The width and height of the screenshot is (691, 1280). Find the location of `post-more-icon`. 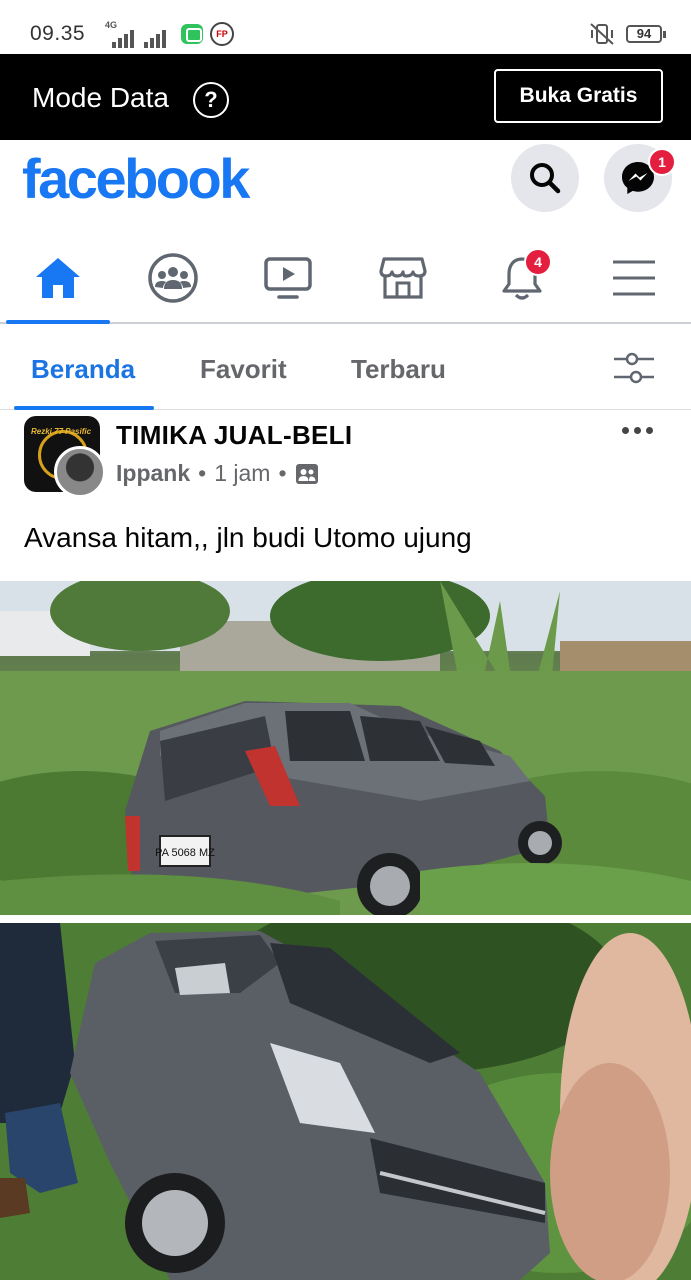

post-more-icon is located at coordinates (640, 430).